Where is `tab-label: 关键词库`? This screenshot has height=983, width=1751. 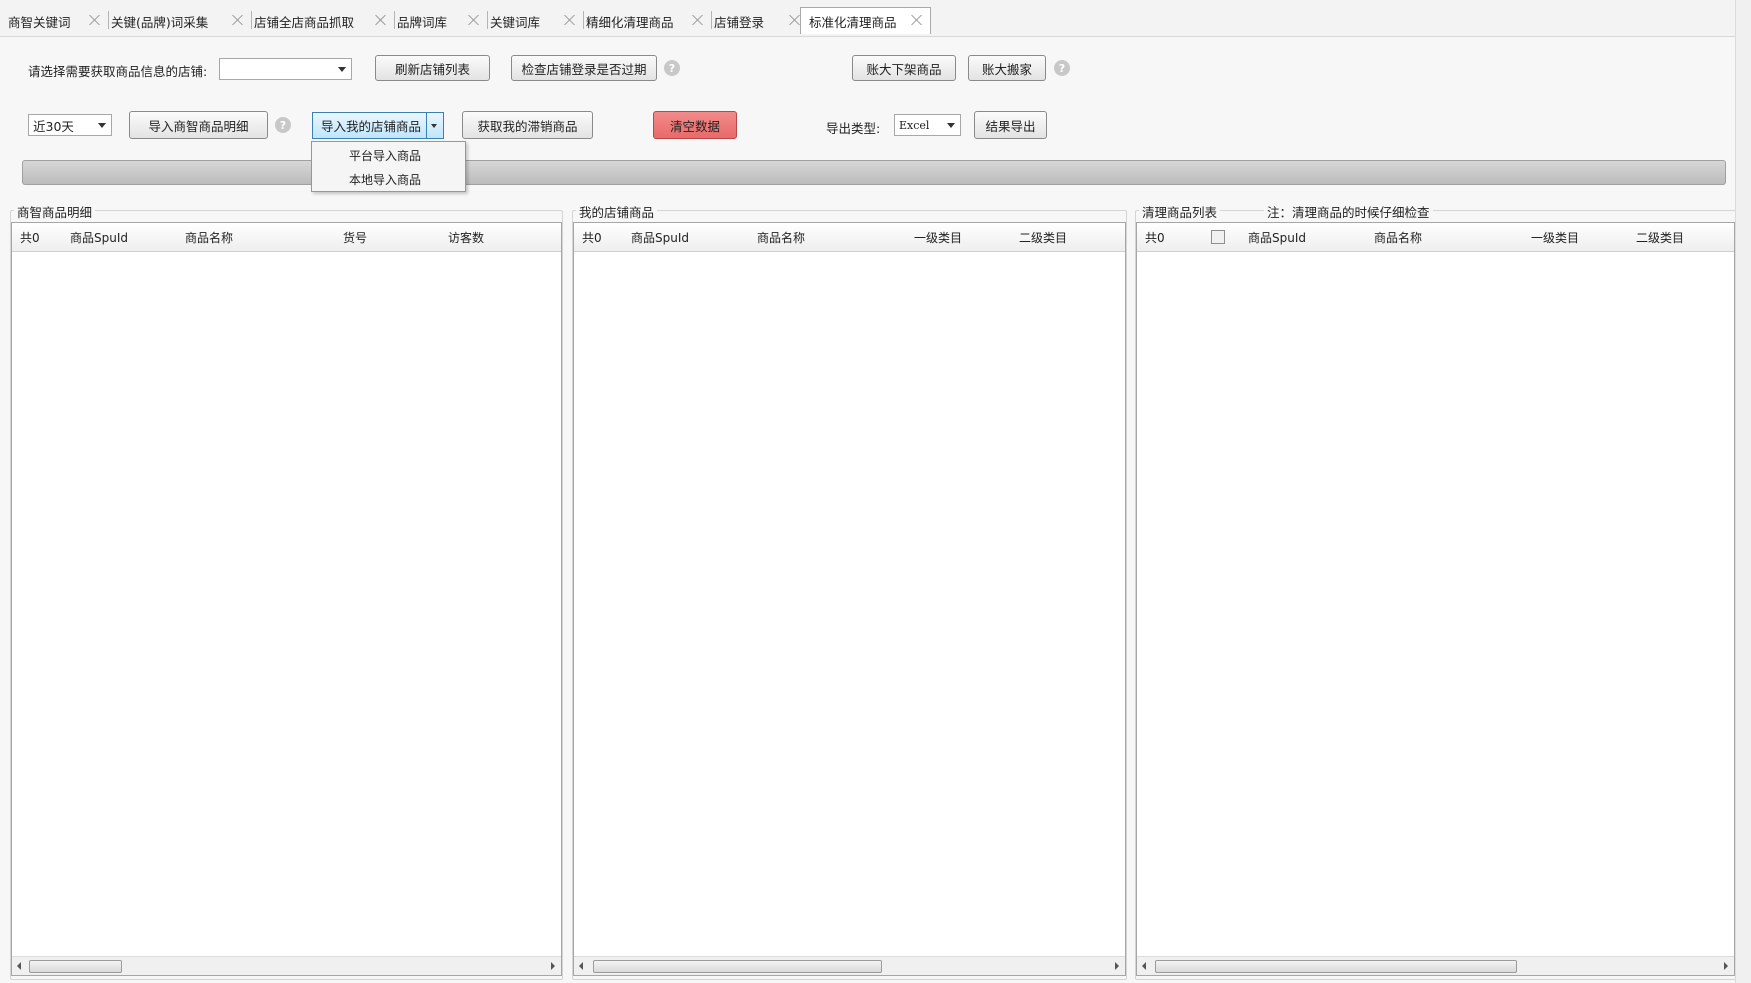
tab-label: 关键词库 is located at coordinates (515, 22).